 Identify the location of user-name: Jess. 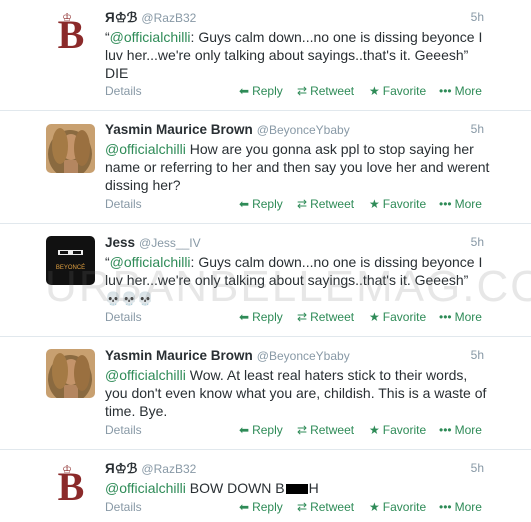
(120, 242).